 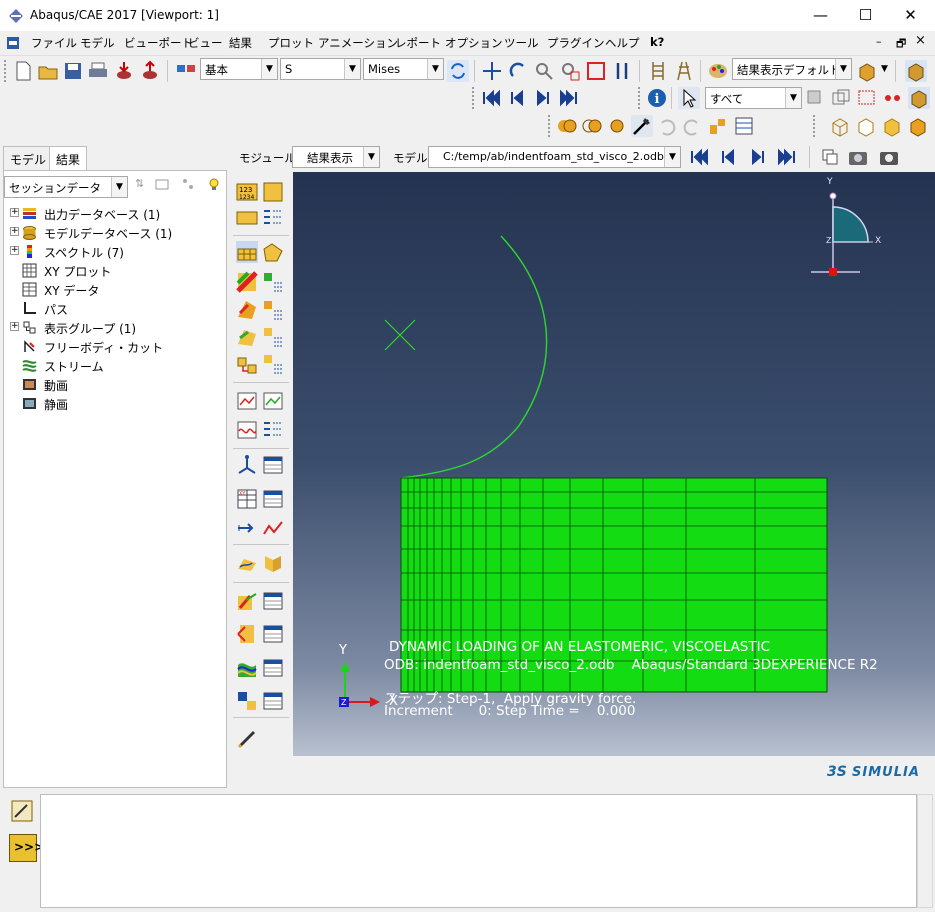 I want to click on overlay-plot-icon, so click(x=247, y=668).